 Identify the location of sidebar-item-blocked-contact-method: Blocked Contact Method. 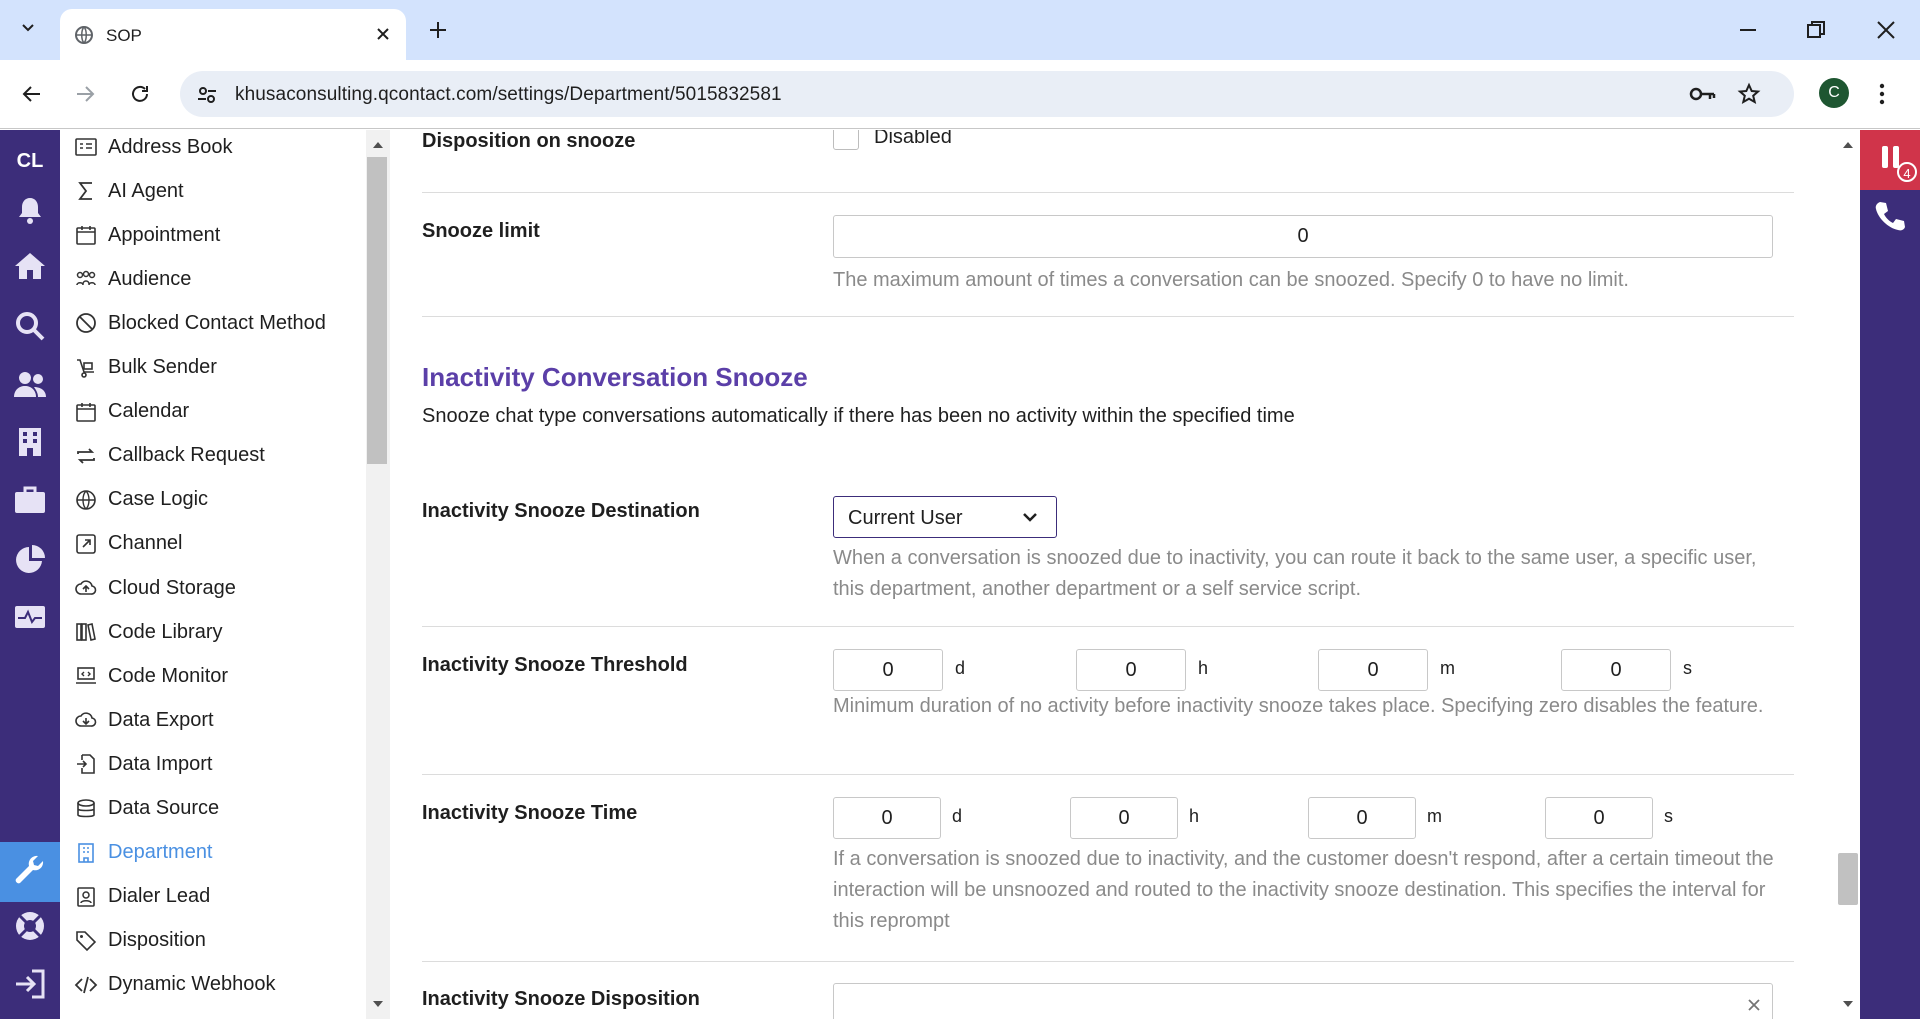
(200, 323).